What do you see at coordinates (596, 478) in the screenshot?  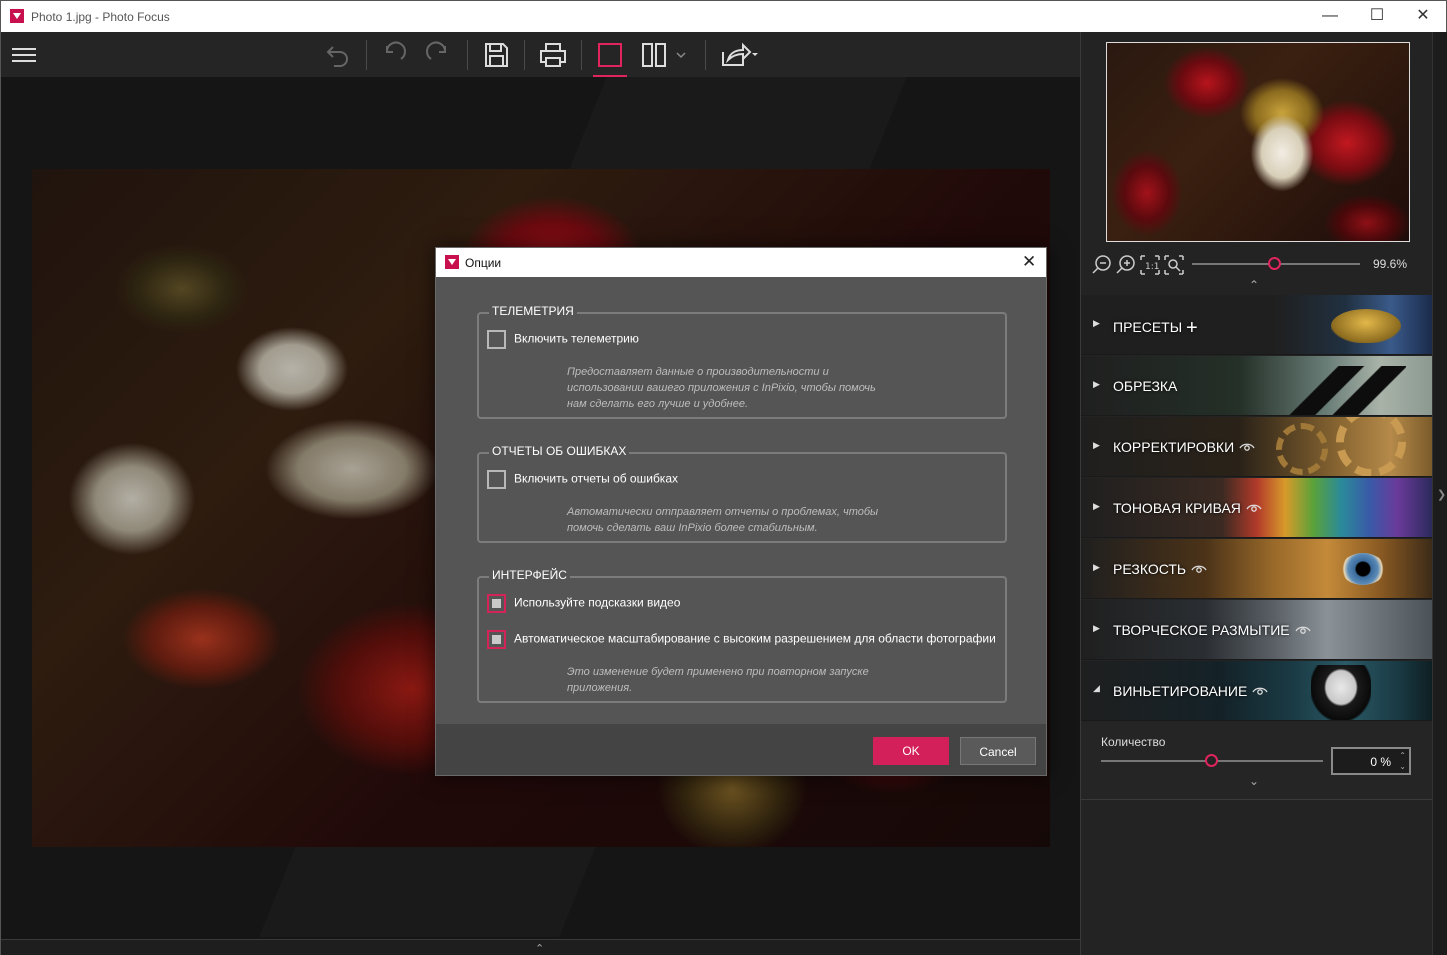 I see `error-reports-checkbox-label: Включить отчеты об ошибках` at bounding box center [596, 478].